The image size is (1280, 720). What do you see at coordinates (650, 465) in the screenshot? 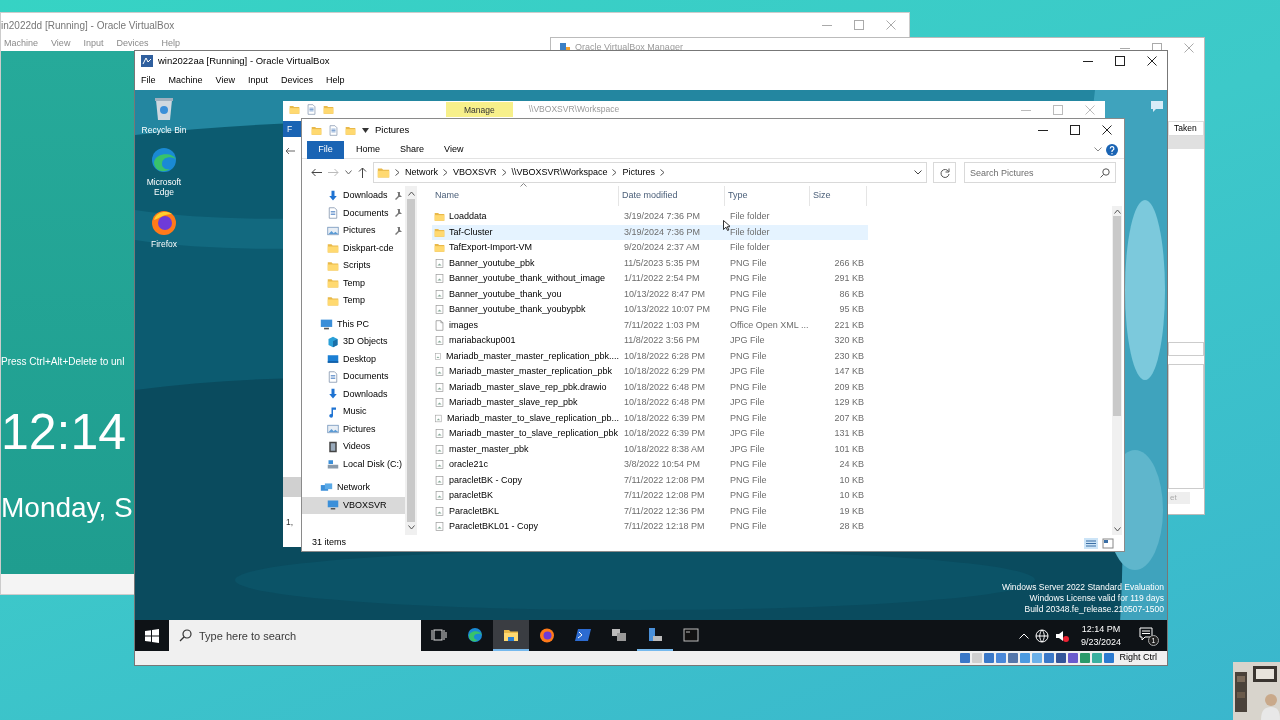
I see `file-row: oracle21c 3/8/2022 10:54 PM PNG File 24 KB` at bounding box center [650, 465].